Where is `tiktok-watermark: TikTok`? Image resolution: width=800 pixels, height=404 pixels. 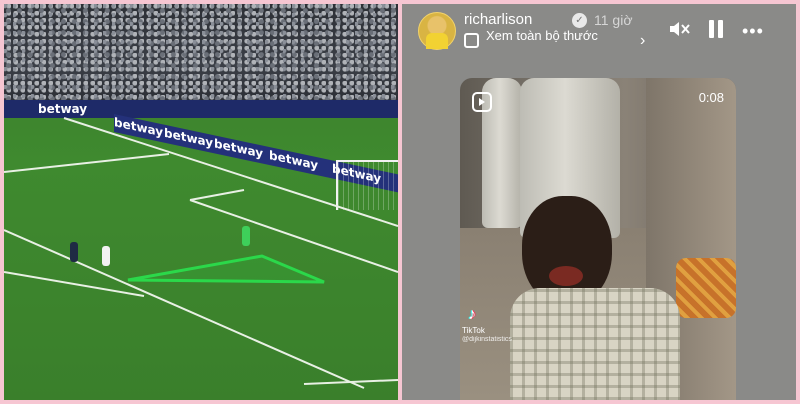 tiktok-watermark: TikTok is located at coordinates (473, 330).